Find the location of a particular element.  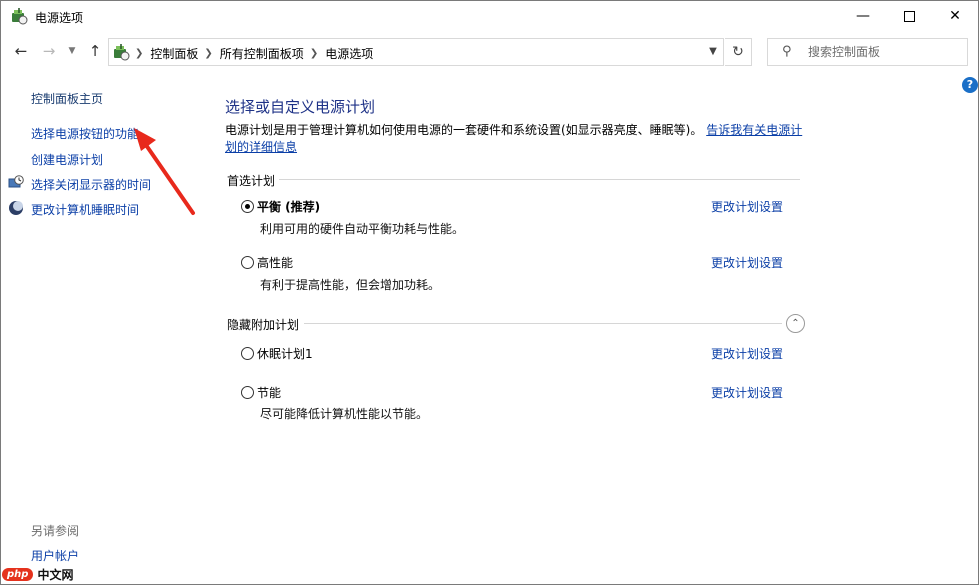

control-panel-home-link: 控制面板主页 is located at coordinates (67, 98).